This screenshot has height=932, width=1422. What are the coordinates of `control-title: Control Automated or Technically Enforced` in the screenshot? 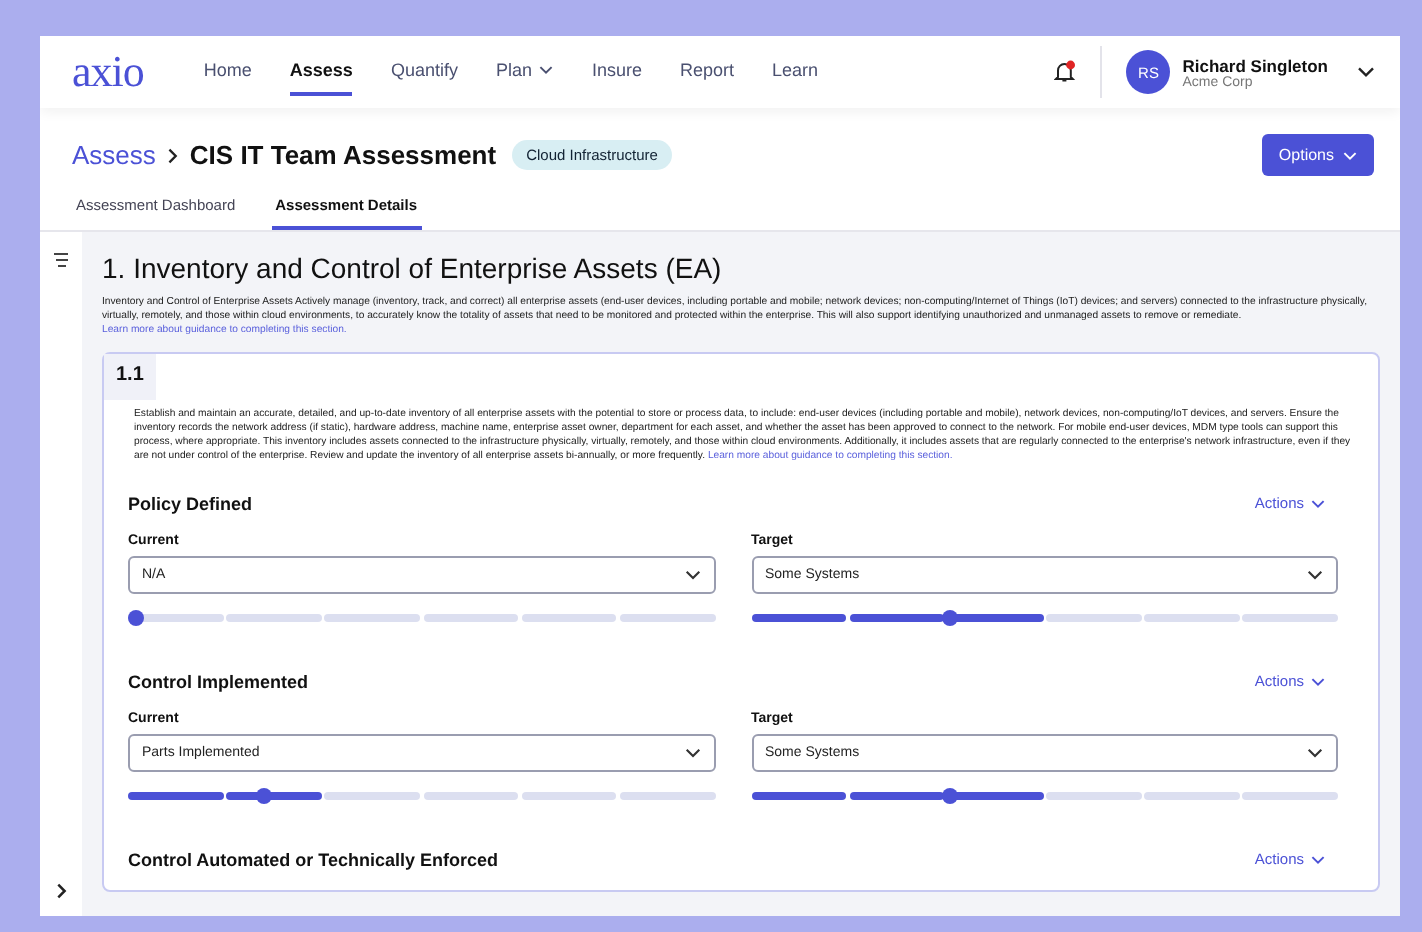 It's located at (313, 859).